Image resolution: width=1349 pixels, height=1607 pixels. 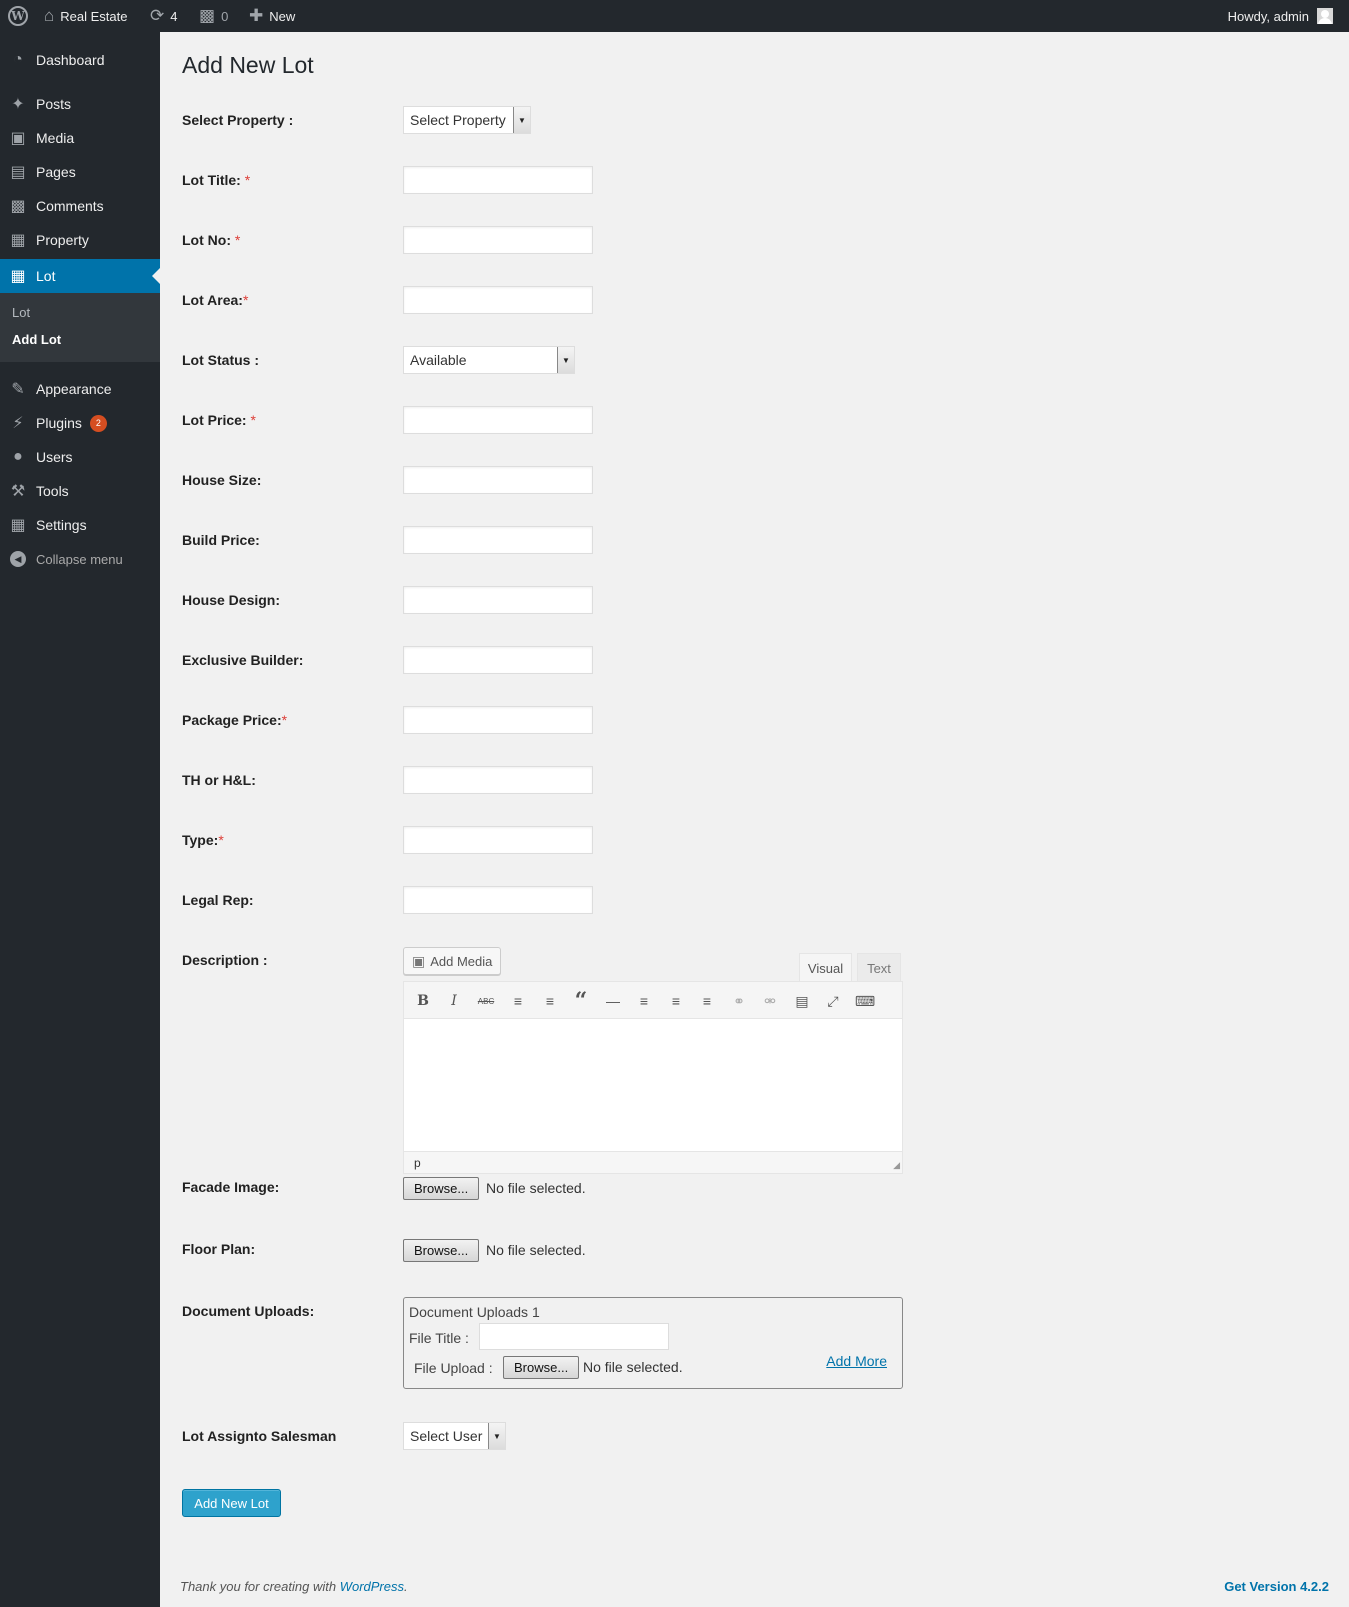 I want to click on sidebar-item-settings: ▦ Settings, so click(x=80, y=525).